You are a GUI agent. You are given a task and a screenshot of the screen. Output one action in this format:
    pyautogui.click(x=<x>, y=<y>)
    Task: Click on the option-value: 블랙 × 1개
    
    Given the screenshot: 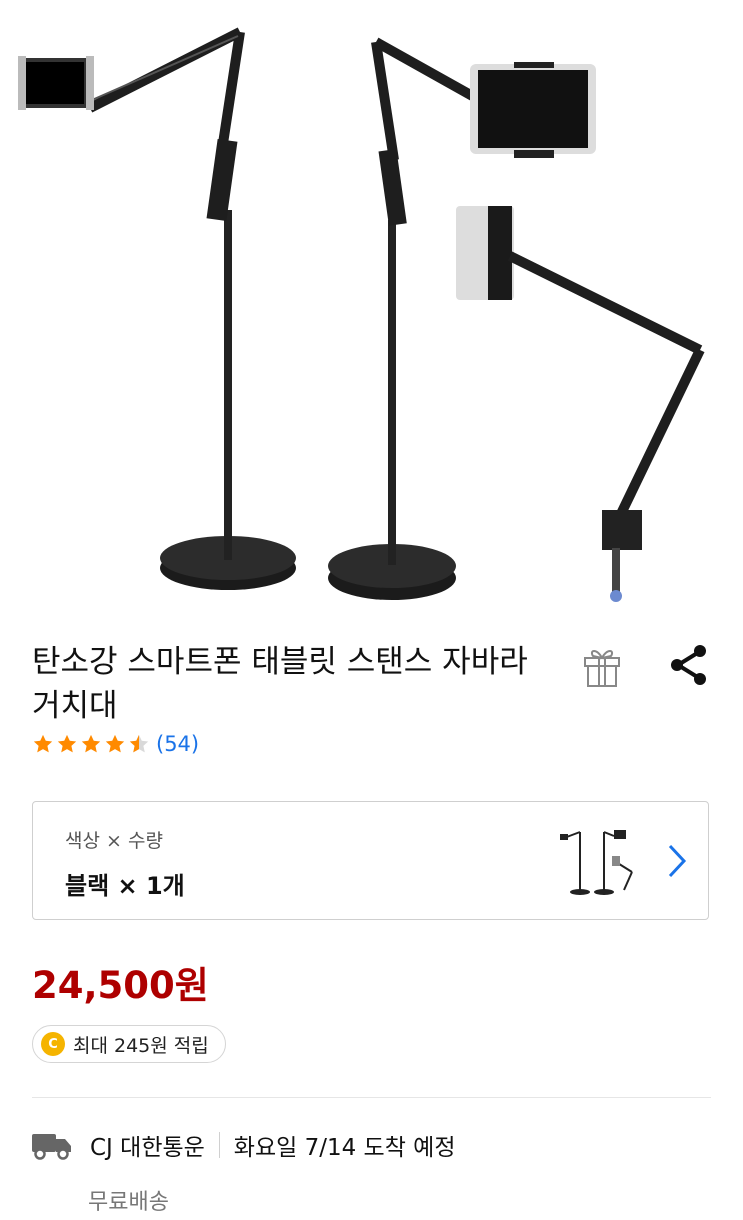 What is the action you would take?
    pyautogui.click(x=125, y=886)
    